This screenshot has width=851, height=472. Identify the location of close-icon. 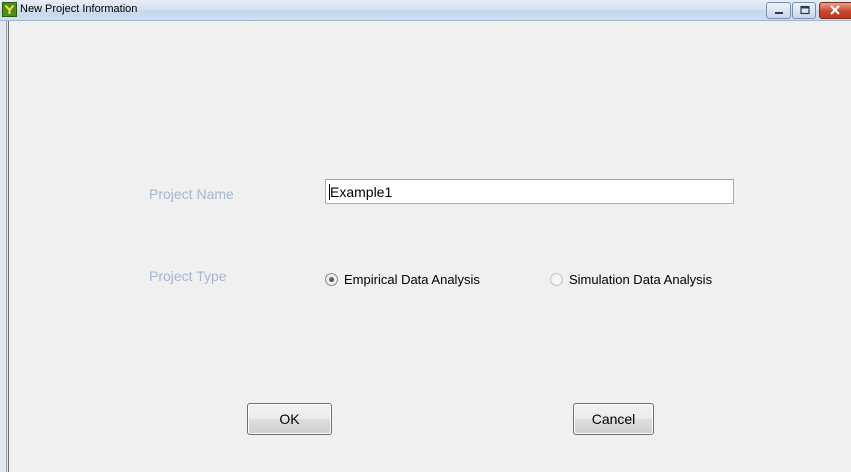
(835, 10).